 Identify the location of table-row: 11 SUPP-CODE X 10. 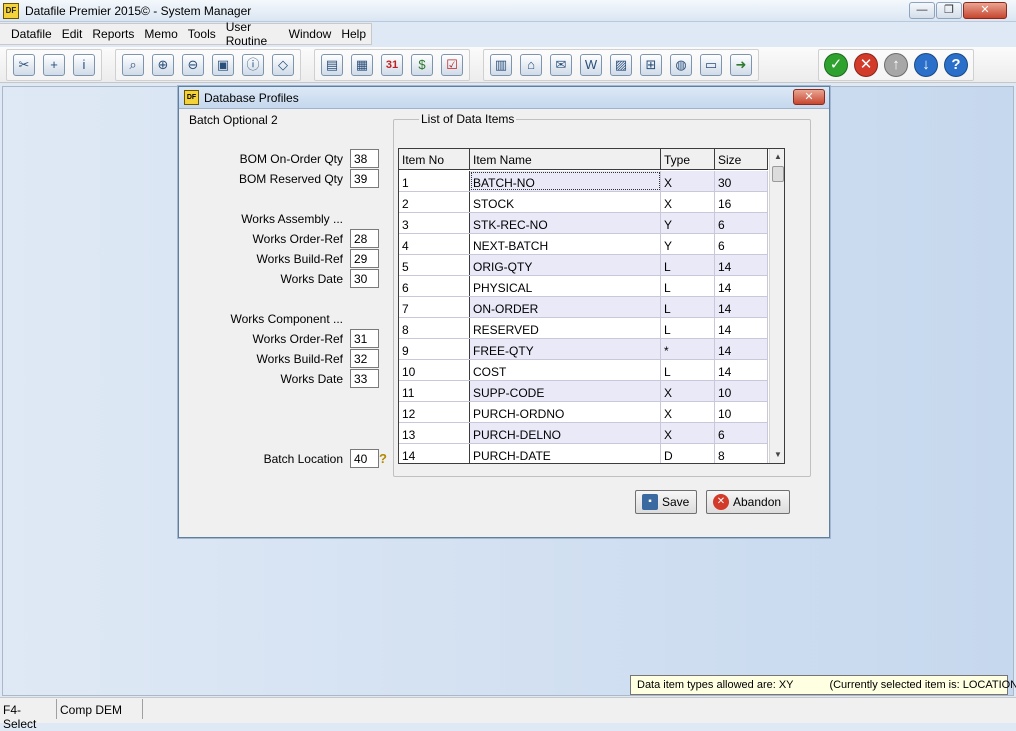
(583, 391).